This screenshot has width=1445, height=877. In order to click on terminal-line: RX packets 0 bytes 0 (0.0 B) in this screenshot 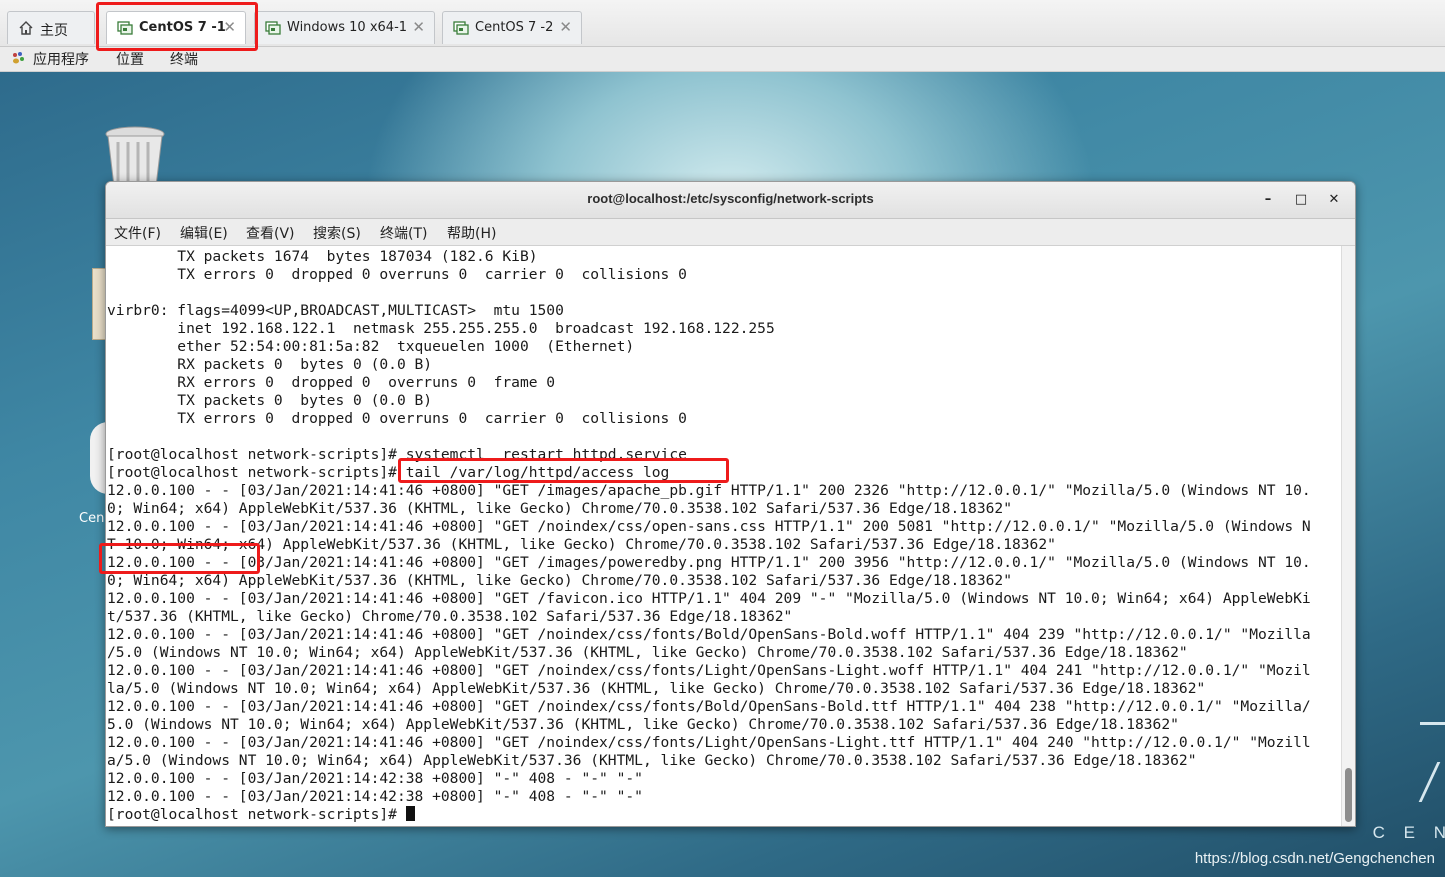, I will do `click(270, 364)`.